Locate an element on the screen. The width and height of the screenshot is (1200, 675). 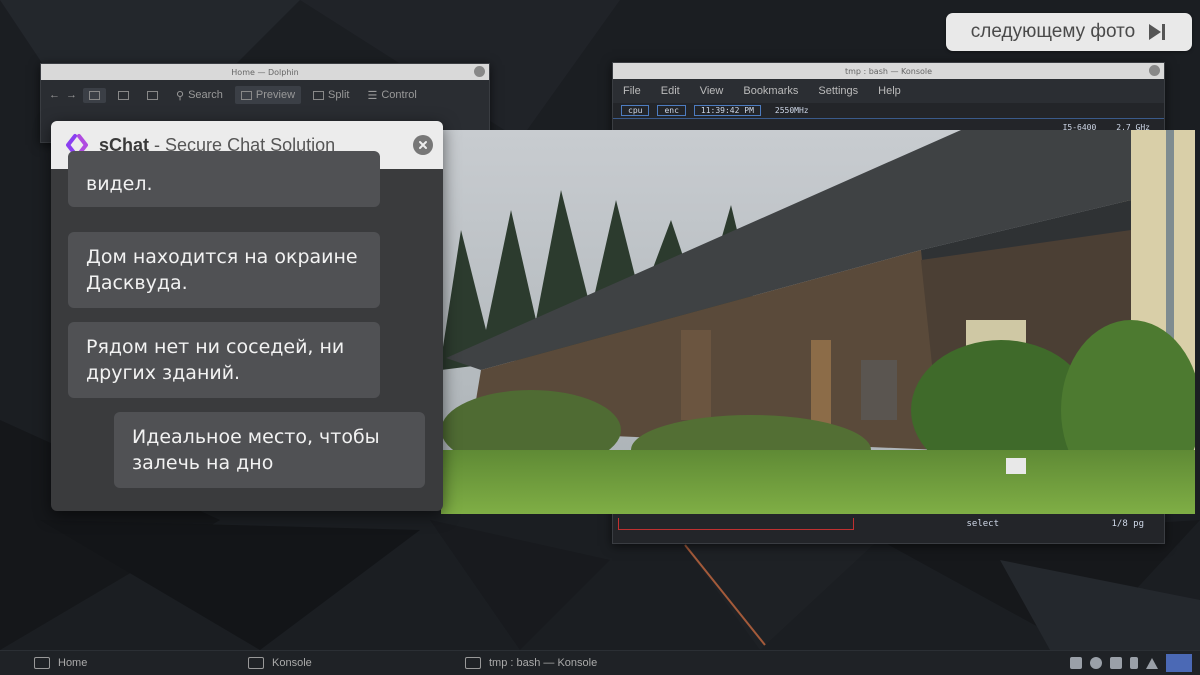
search-icon: ⚲ is located at coordinates (180, 95).